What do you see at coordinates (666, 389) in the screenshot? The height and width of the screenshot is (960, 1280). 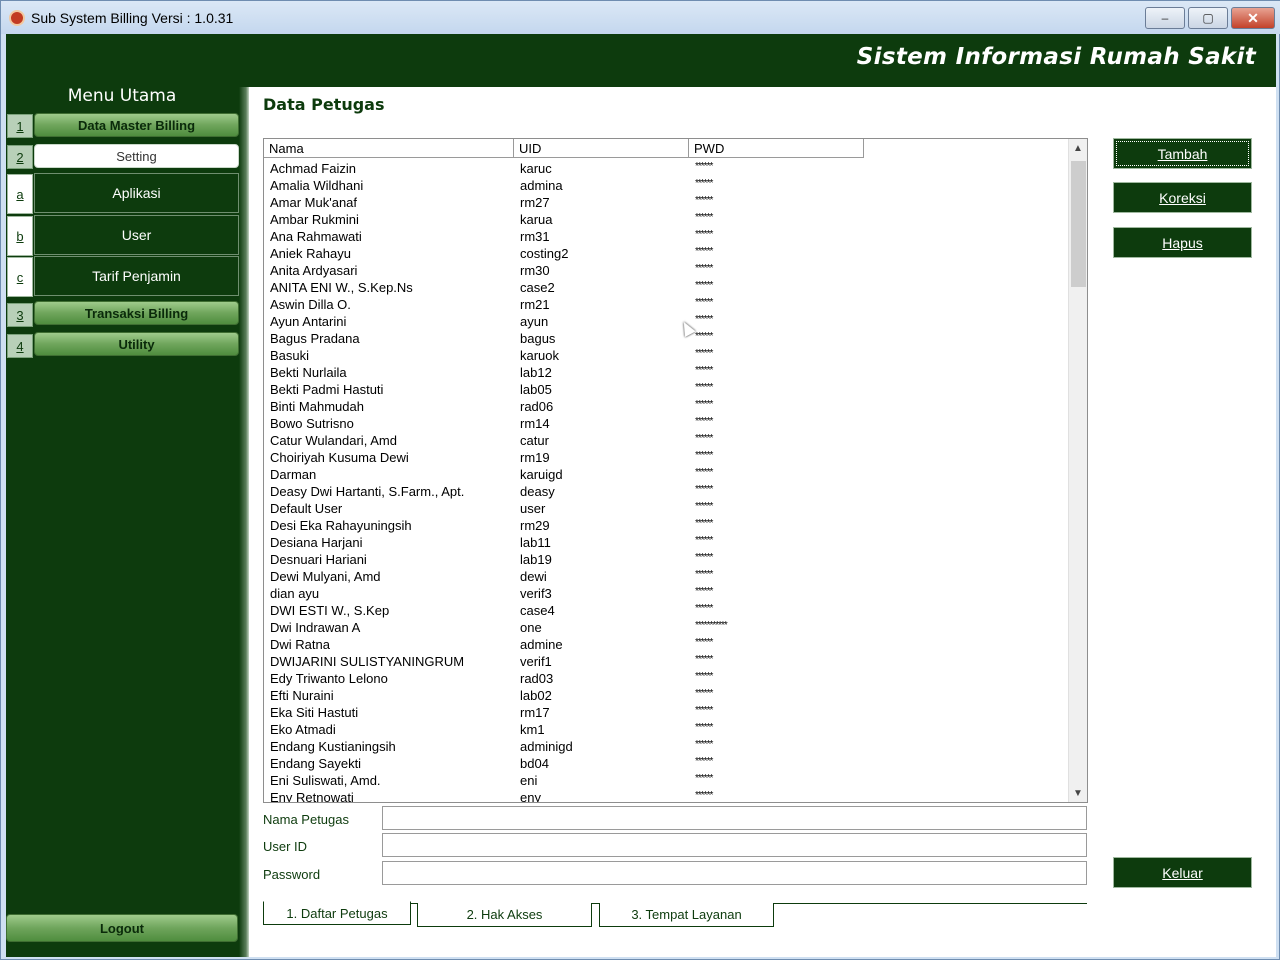 I see `table-row: Bekti Padmi Hastuti lab05 ******` at bounding box center [666, 389].